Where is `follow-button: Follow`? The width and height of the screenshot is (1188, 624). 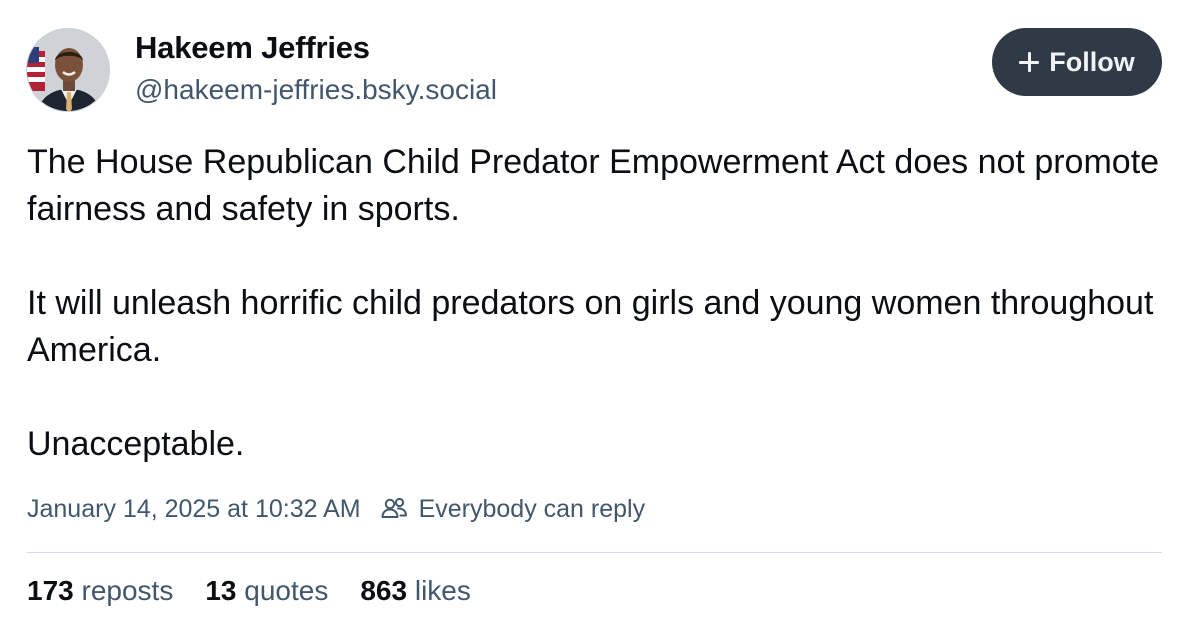 follow-button: Follow is located at coordinates (1077, 62).